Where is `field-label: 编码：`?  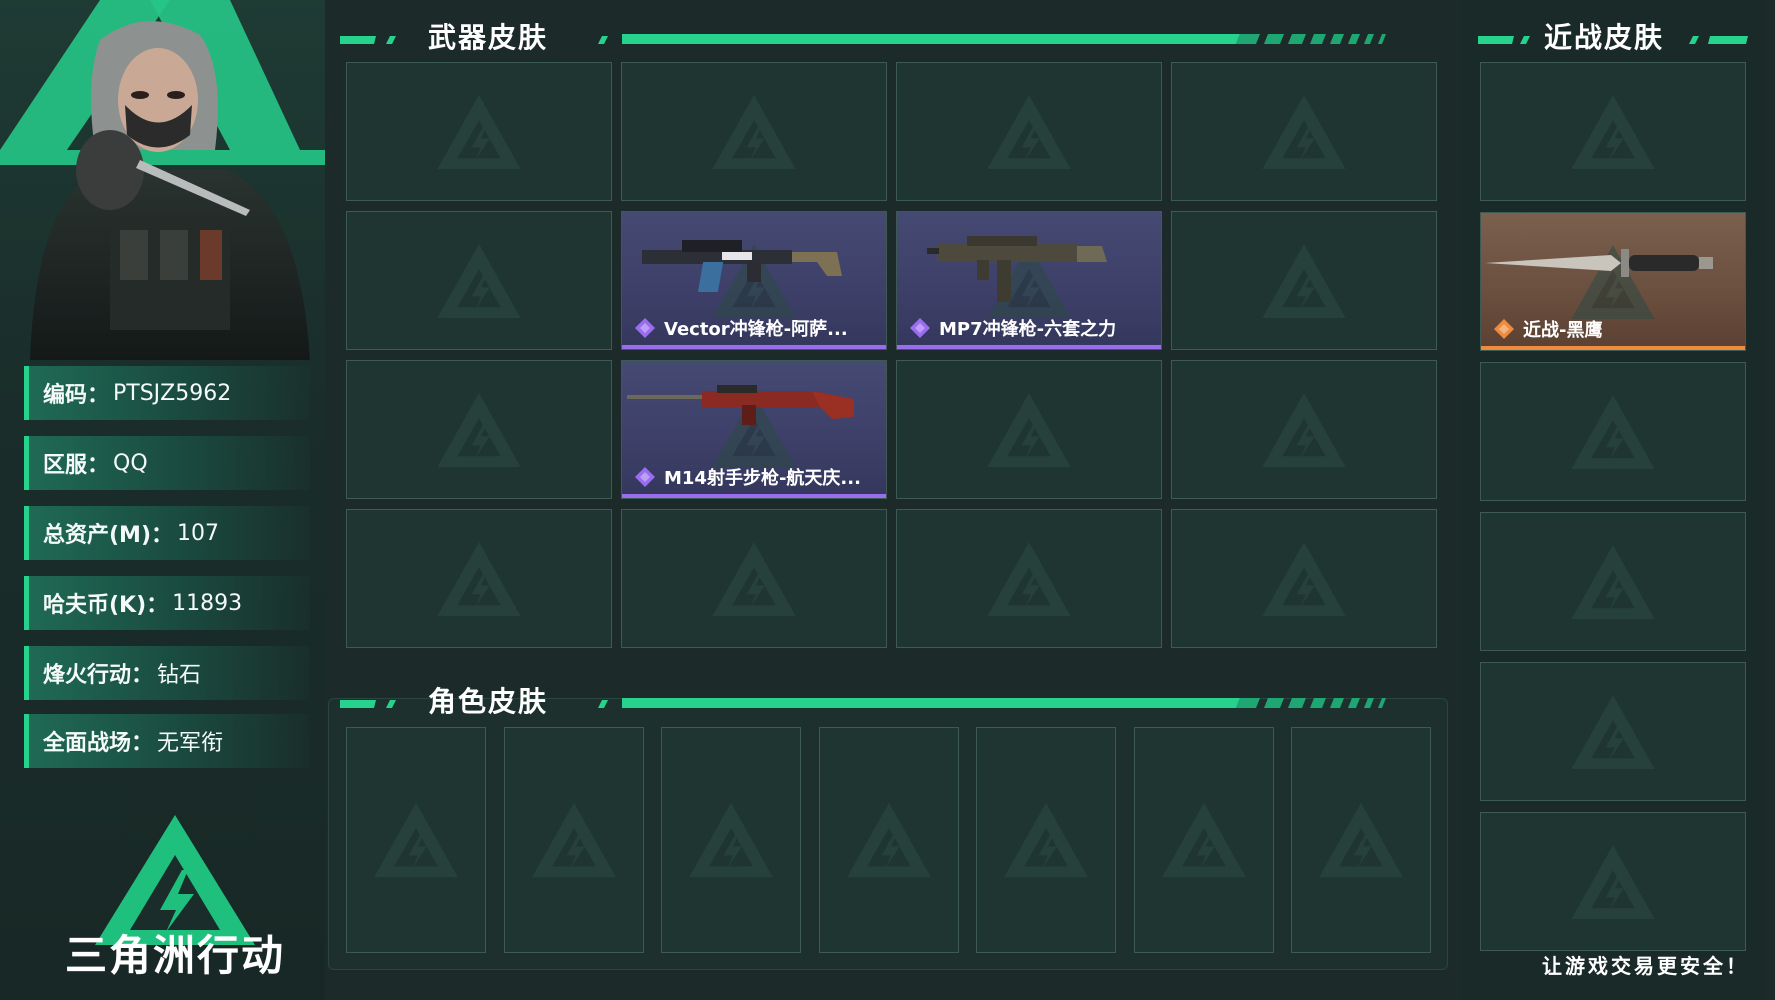
field-label: 编码： is located at coordinates (76, 395).